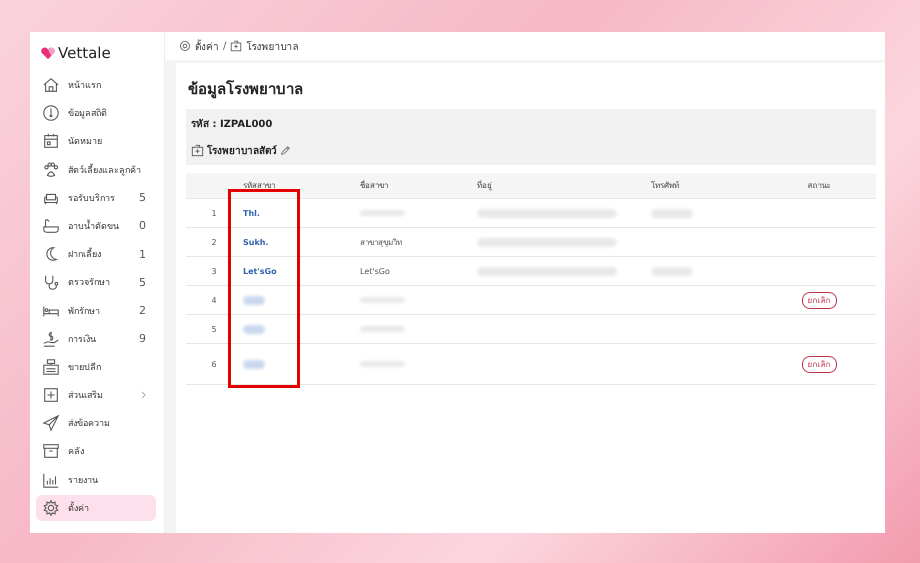 This screenshot has width=920, height=563. Describe the element at coordinates (51, 169) in the screenshot. I see `paw-icon` at that location.